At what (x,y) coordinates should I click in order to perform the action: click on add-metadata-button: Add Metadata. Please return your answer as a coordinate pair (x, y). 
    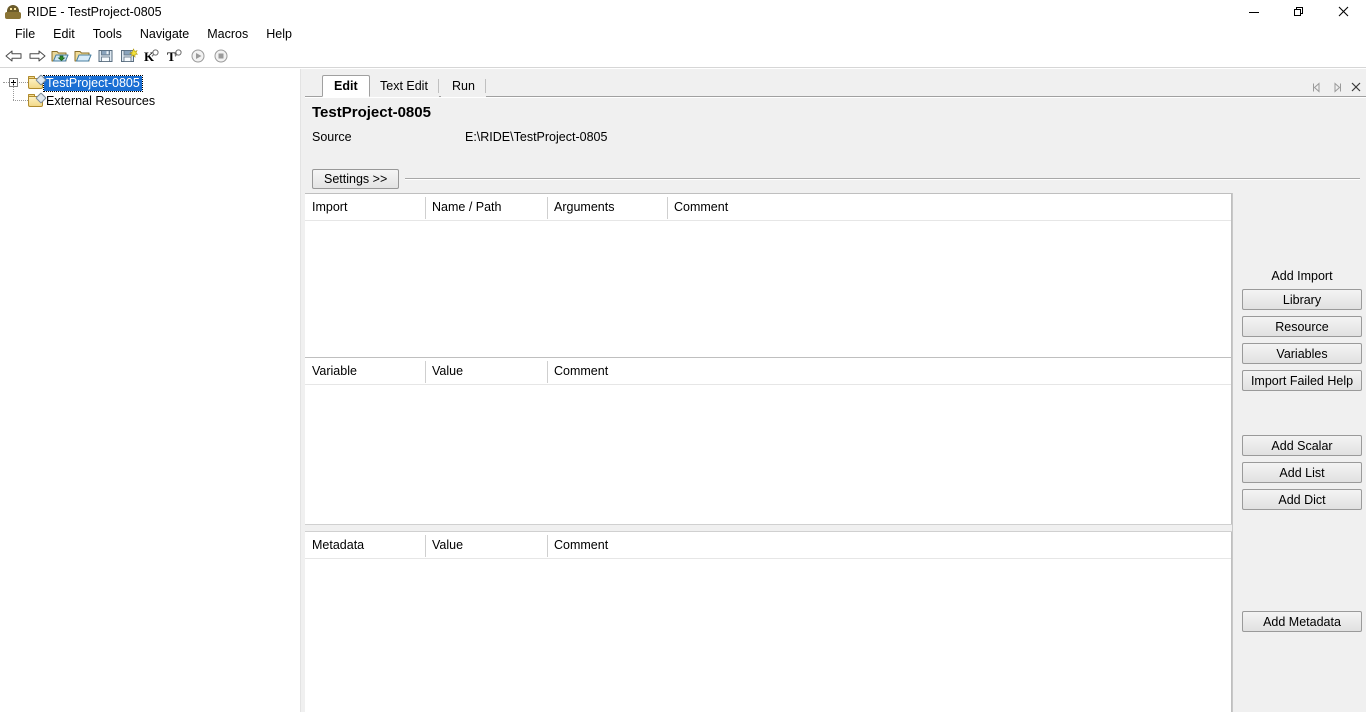
    Looking at the image, I should click on (1302, 621).